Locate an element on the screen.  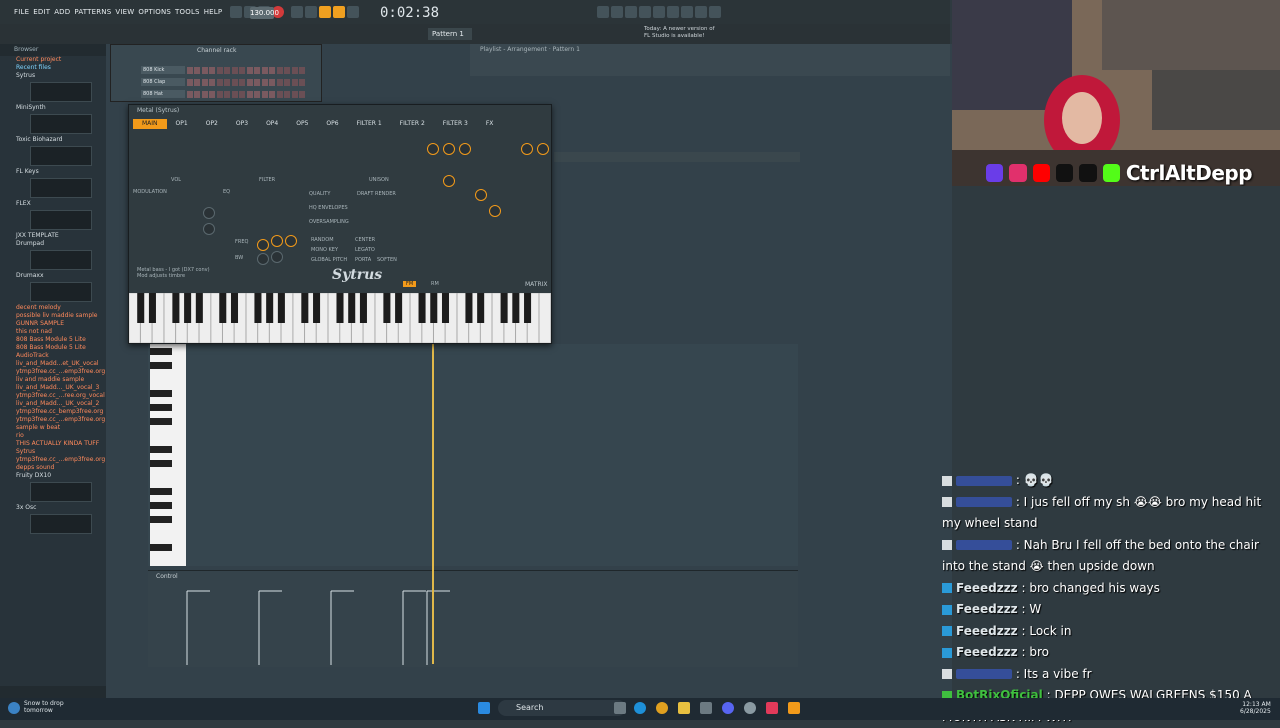
browser-item: FLEX is located at coordinates (53, 204).